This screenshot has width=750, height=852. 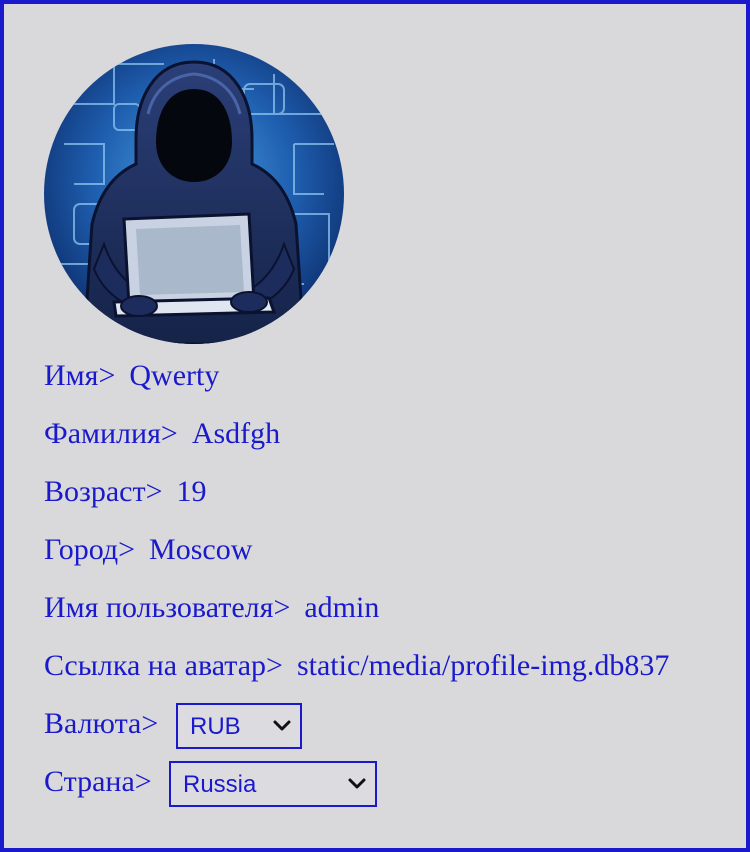 I want to click on last-name-value: Asdfgh, so click(x=236, y=433).